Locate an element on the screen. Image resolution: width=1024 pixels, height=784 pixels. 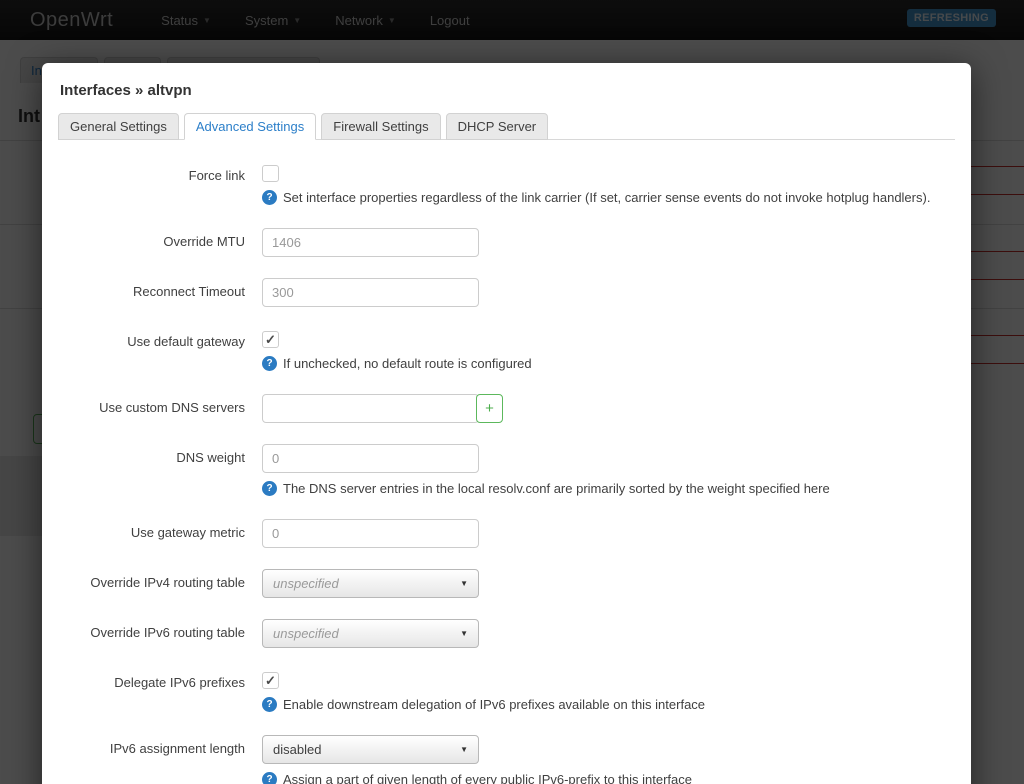
delegate-ipv6-checkbox: ✓ is located at coordinates (270, 680).